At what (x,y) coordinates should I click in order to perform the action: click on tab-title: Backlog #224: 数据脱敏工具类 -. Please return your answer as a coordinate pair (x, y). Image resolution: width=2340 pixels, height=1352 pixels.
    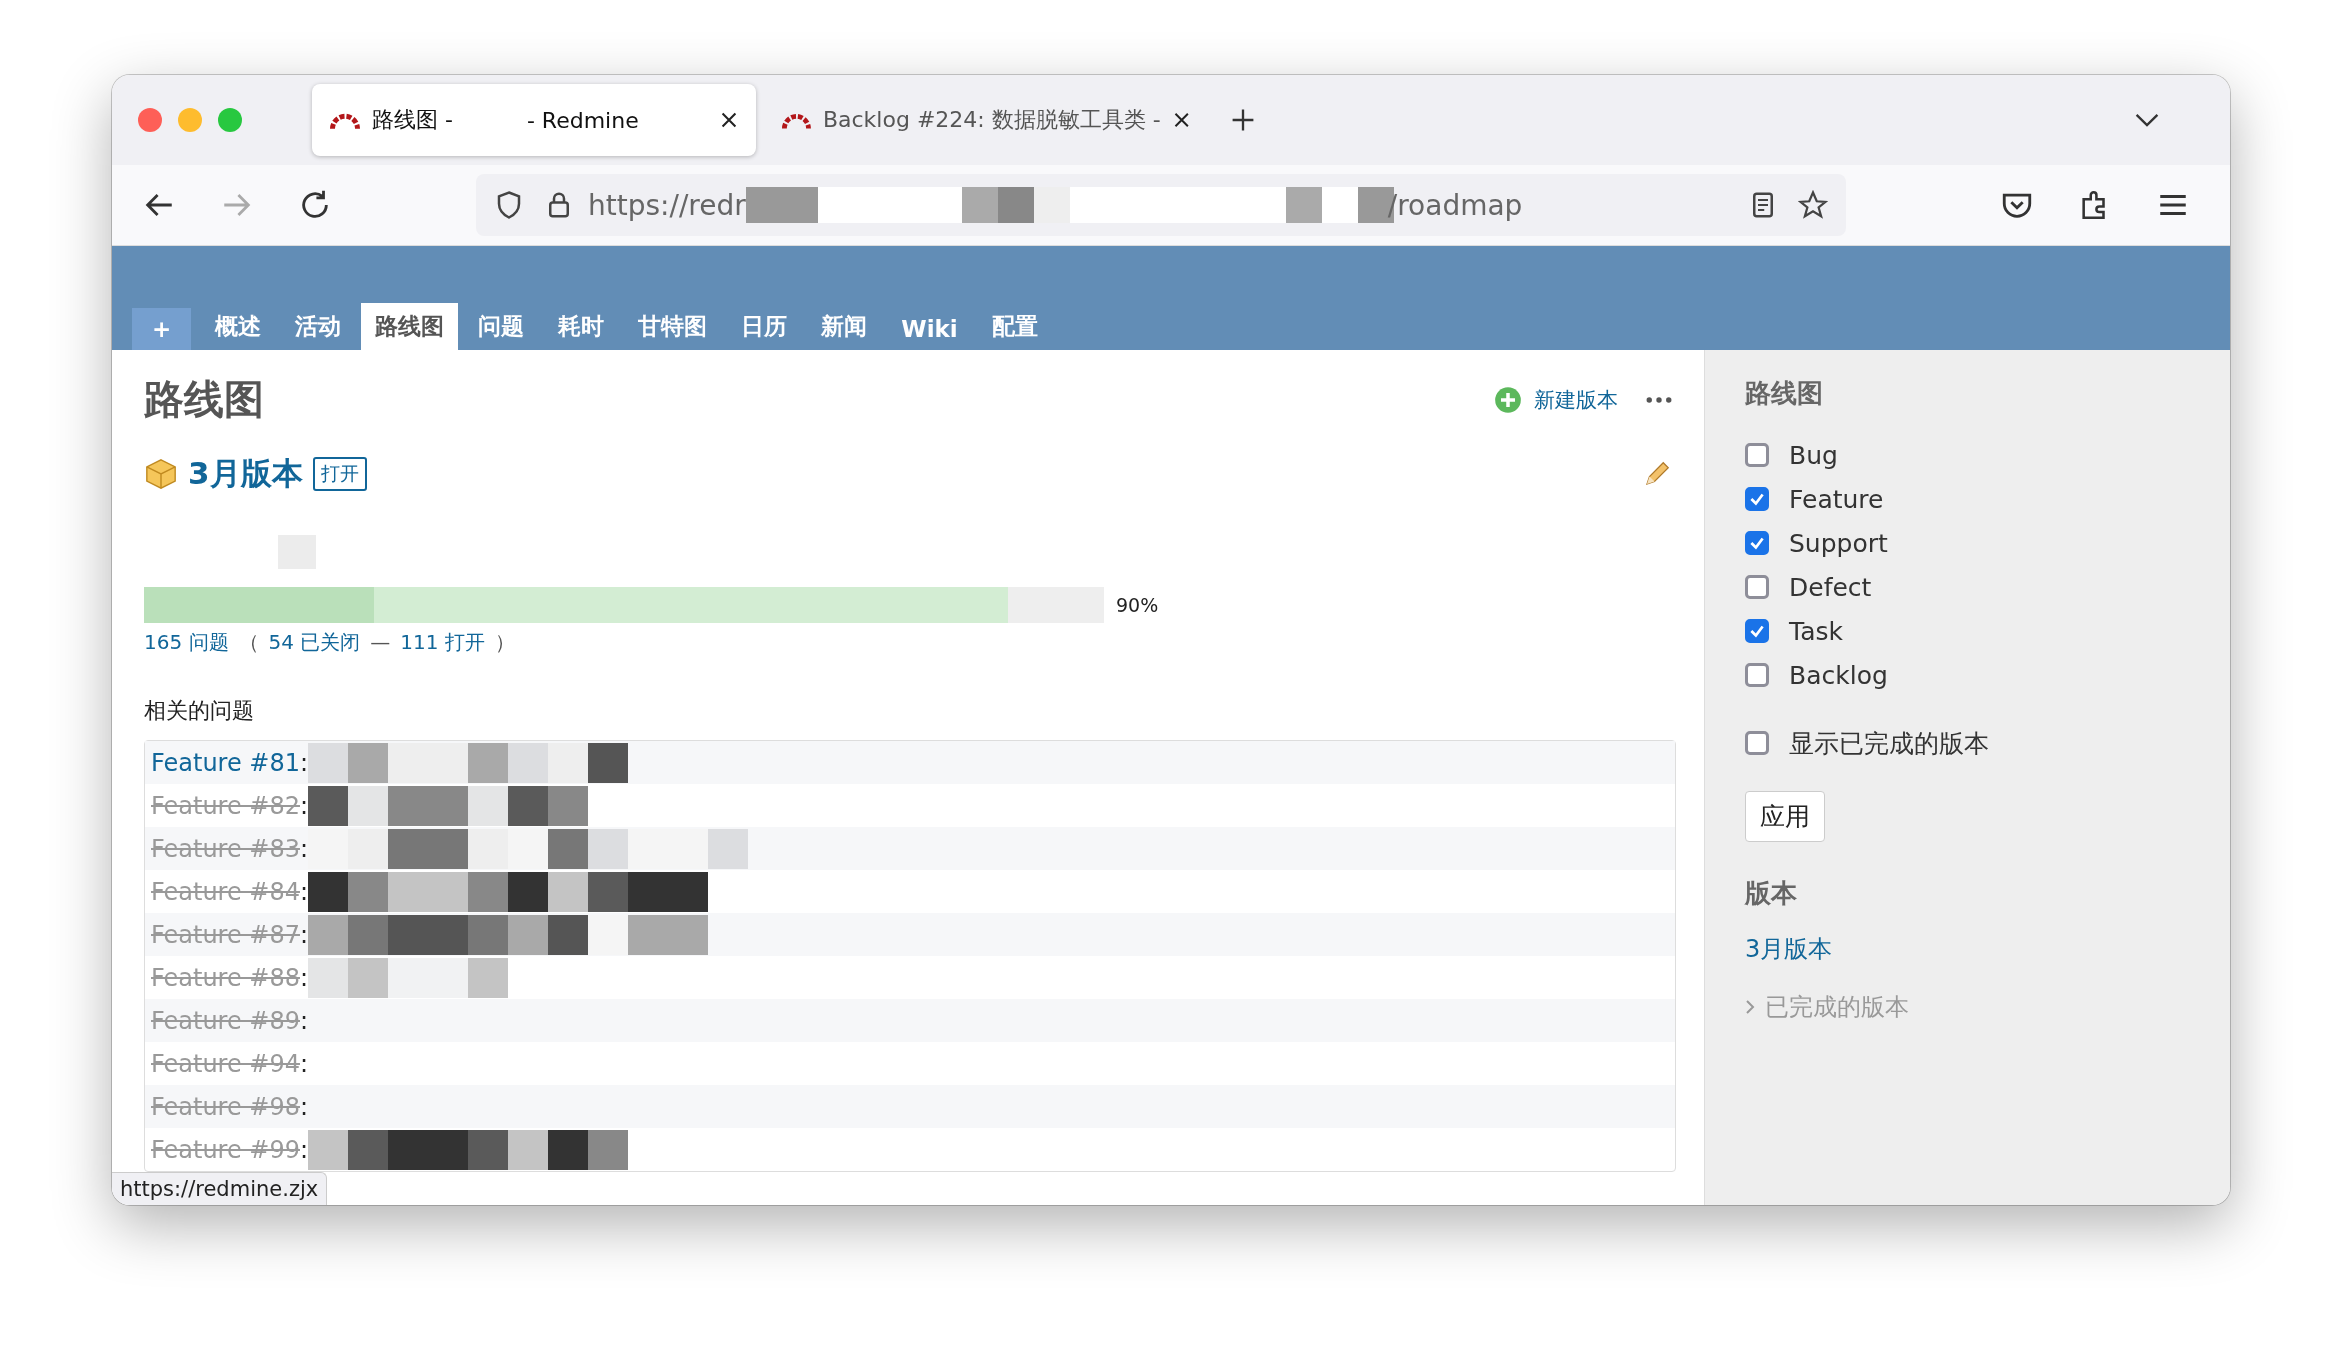
    Looking at the image, I should click on (991, 120).